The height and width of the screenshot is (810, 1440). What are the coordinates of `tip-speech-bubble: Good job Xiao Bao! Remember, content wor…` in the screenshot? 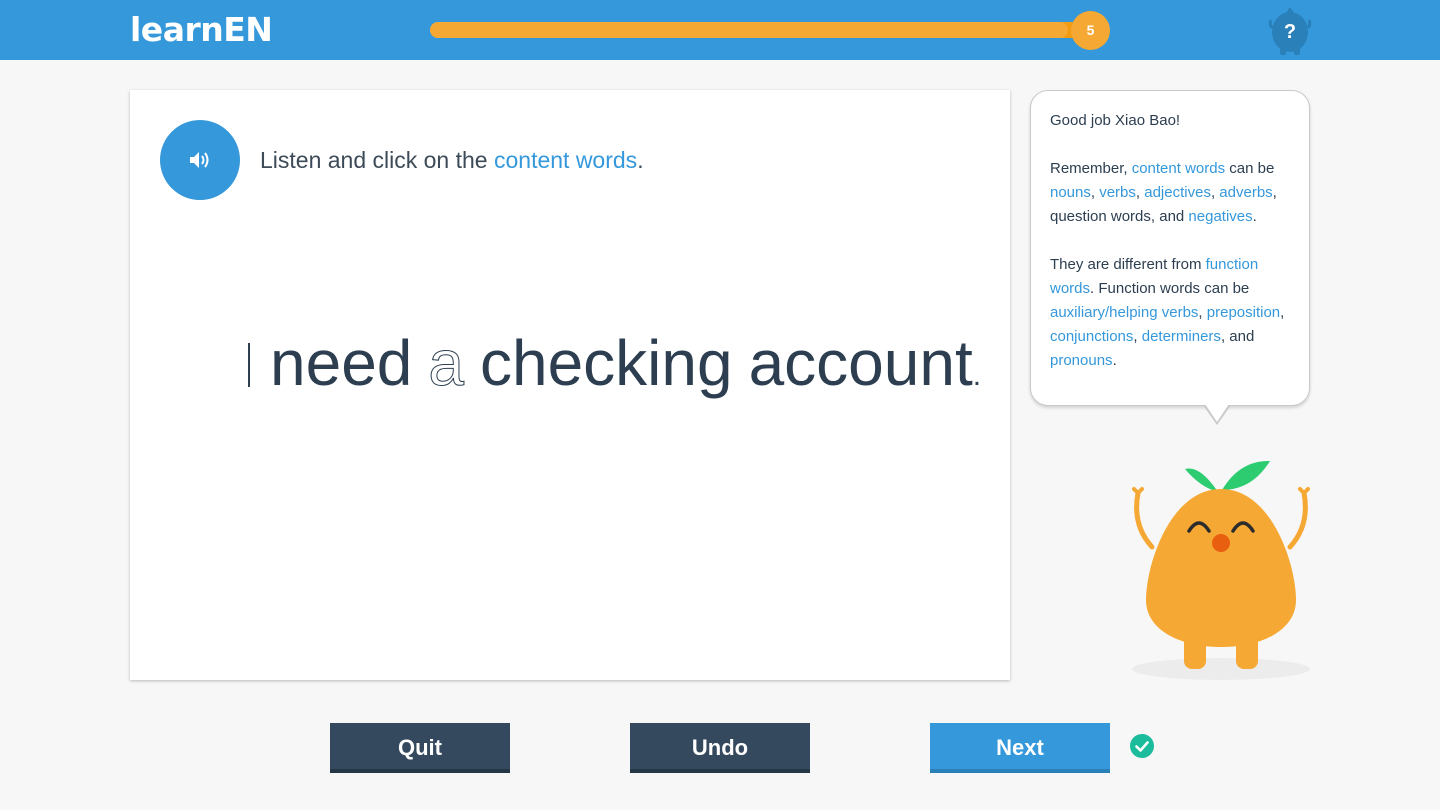 It's located at (1170, 248).